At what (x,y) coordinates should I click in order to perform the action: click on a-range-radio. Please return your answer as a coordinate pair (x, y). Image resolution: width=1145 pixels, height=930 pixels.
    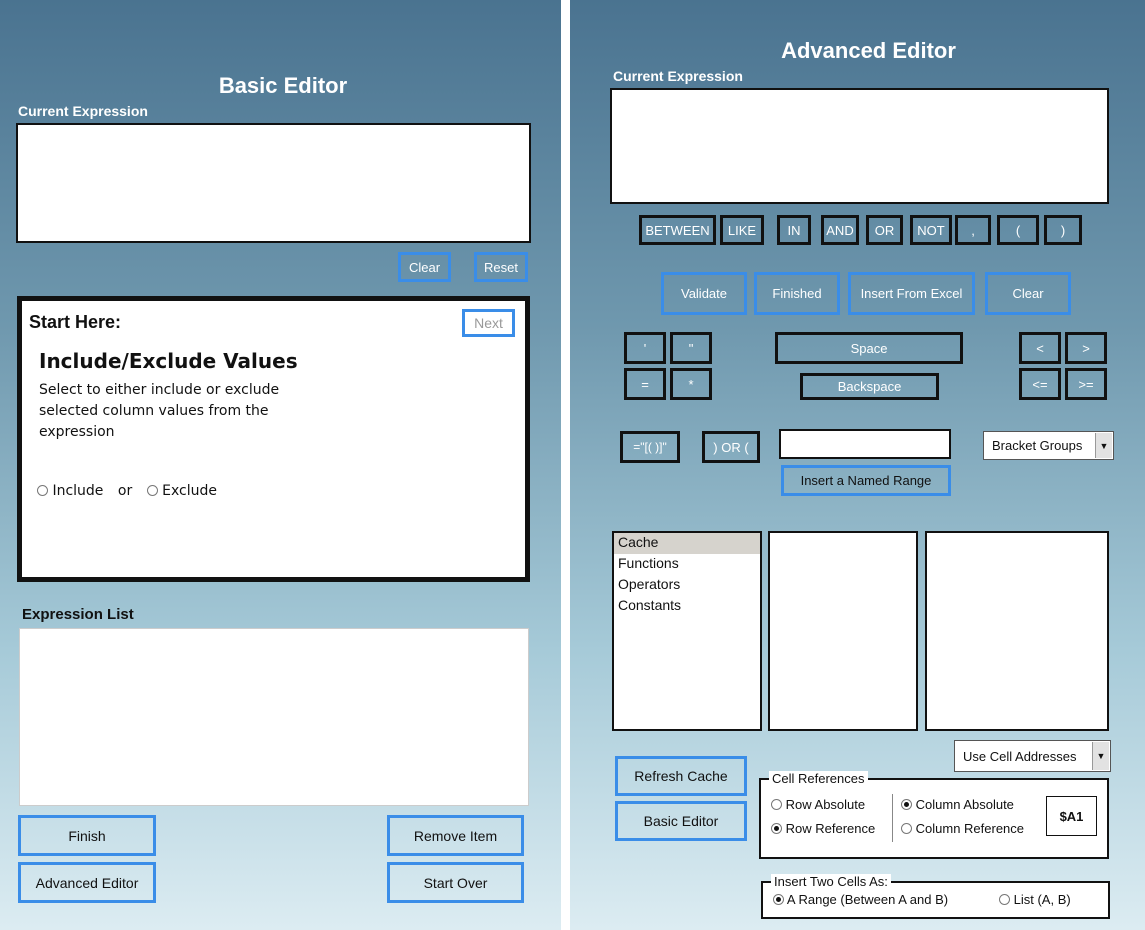
    Looking at the image, I should click on (778, 899).